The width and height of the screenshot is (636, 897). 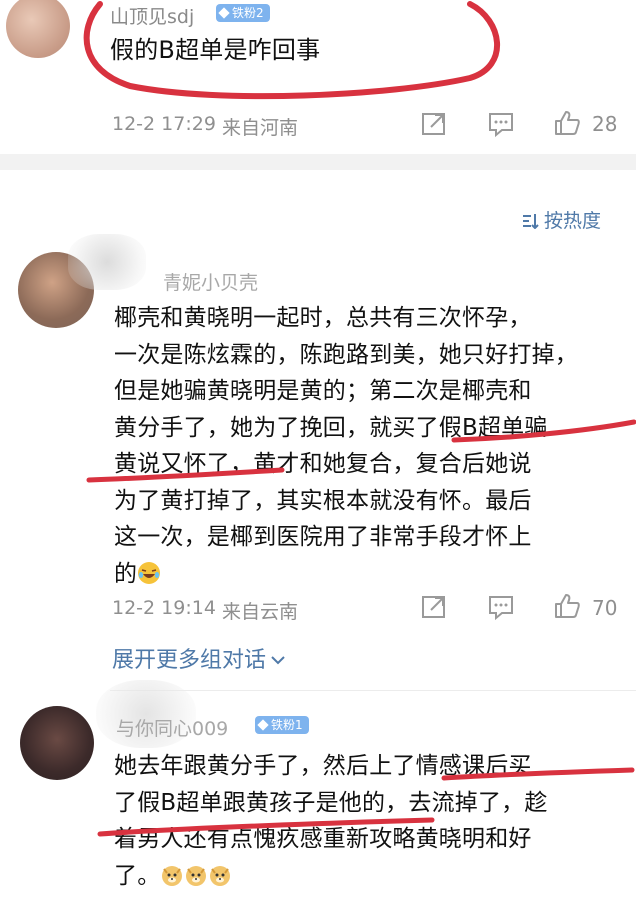 What do you see at coordinates (323, 500) in the screenshot?
I see `comment-line: 为了黄打掉了，其实根本就没有怀。最后` at bounding box center [323, 500].